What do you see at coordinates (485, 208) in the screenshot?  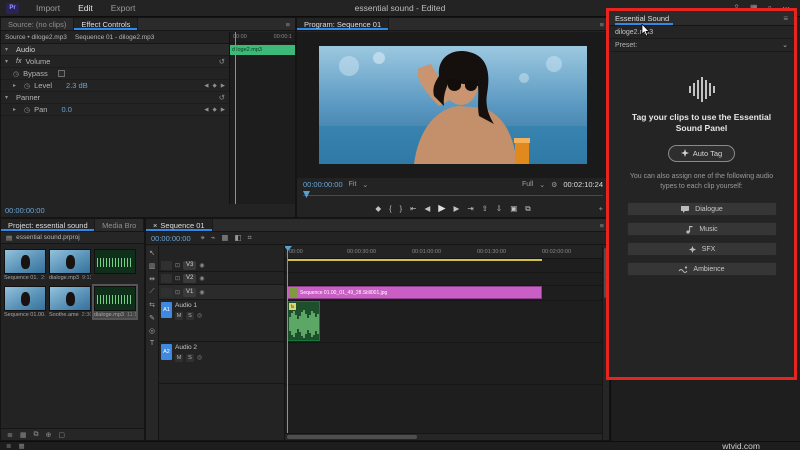 I see `lift-button: ⇧` at bounding box center [485, 208].